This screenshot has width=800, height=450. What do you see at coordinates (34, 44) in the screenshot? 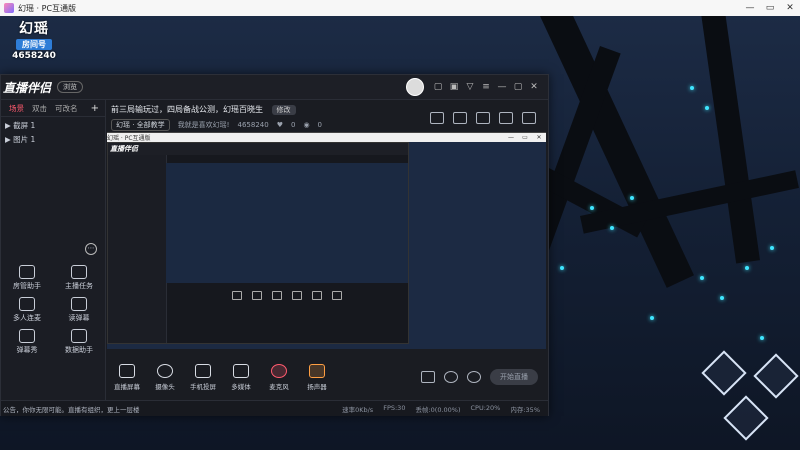
I see `room-label: 房间号` at bounding box center [34, 44].